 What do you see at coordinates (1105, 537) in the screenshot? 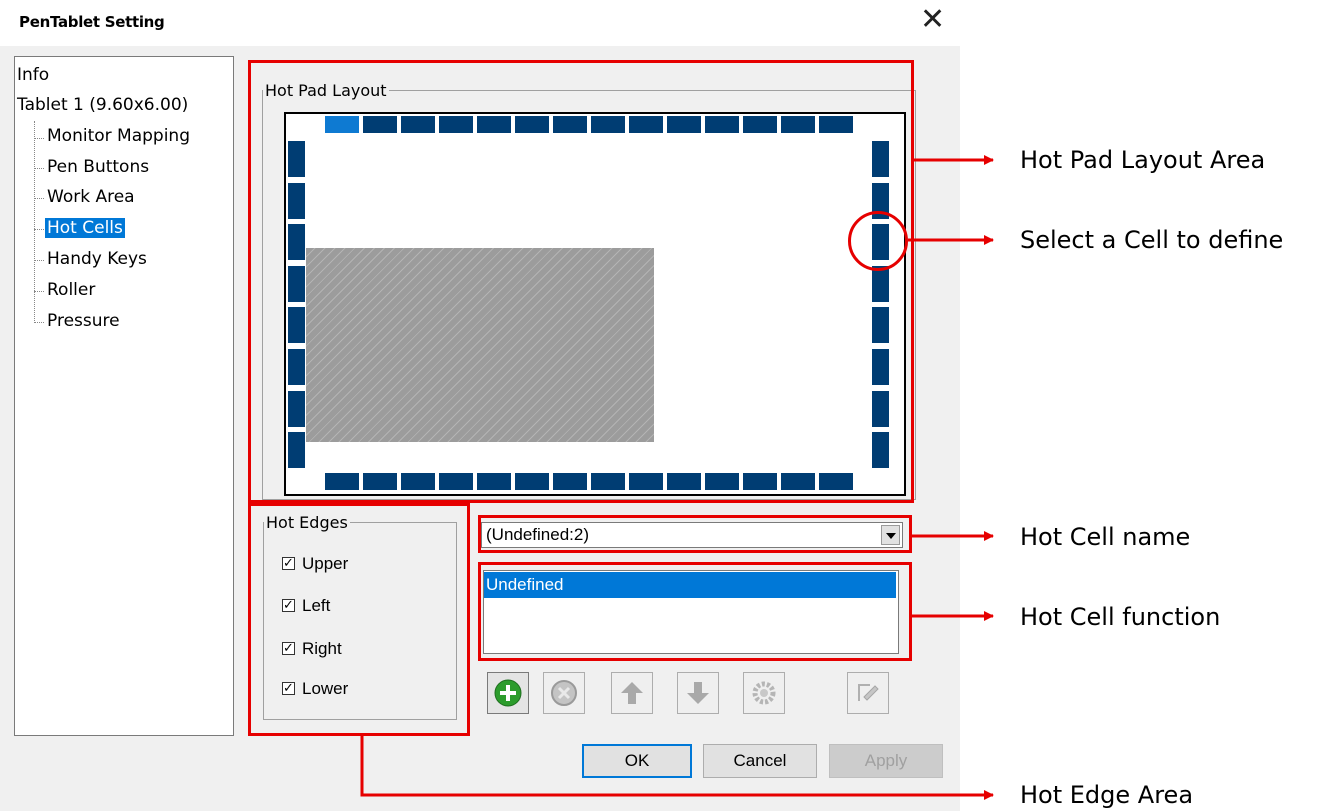
I see `annotation-cell-name: Hot Cell name` at bounding box center [1105, 537].